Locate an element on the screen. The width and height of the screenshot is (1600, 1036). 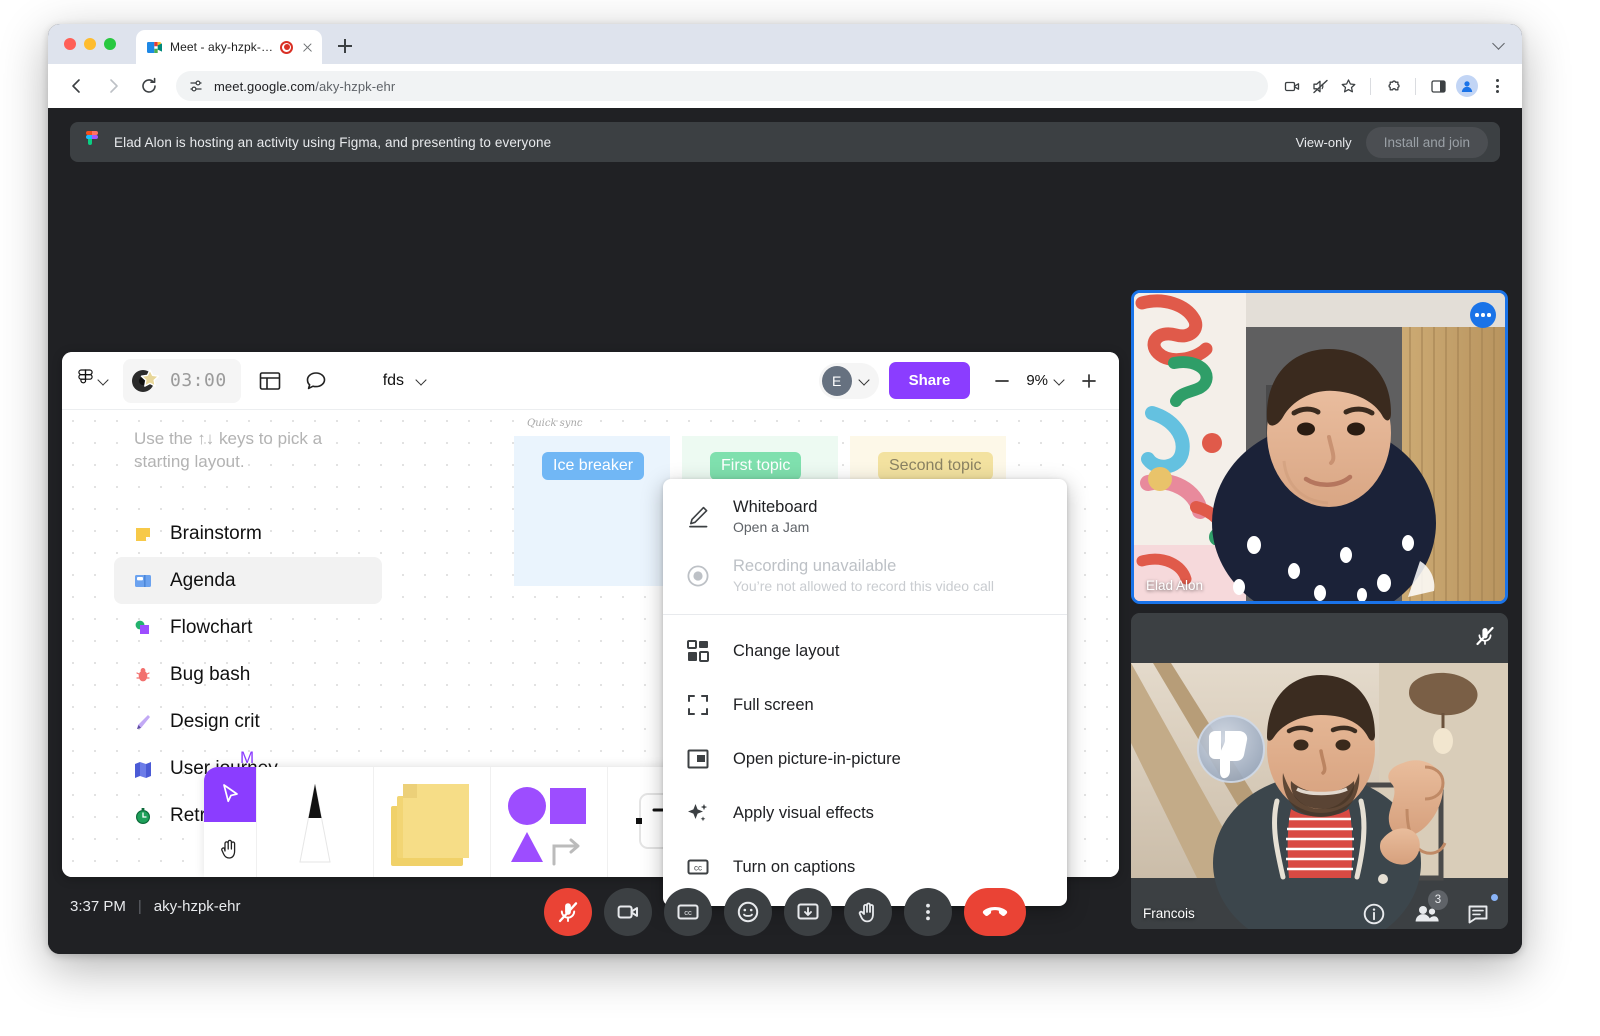
minus-icon is located at coordinates (1002, 381).